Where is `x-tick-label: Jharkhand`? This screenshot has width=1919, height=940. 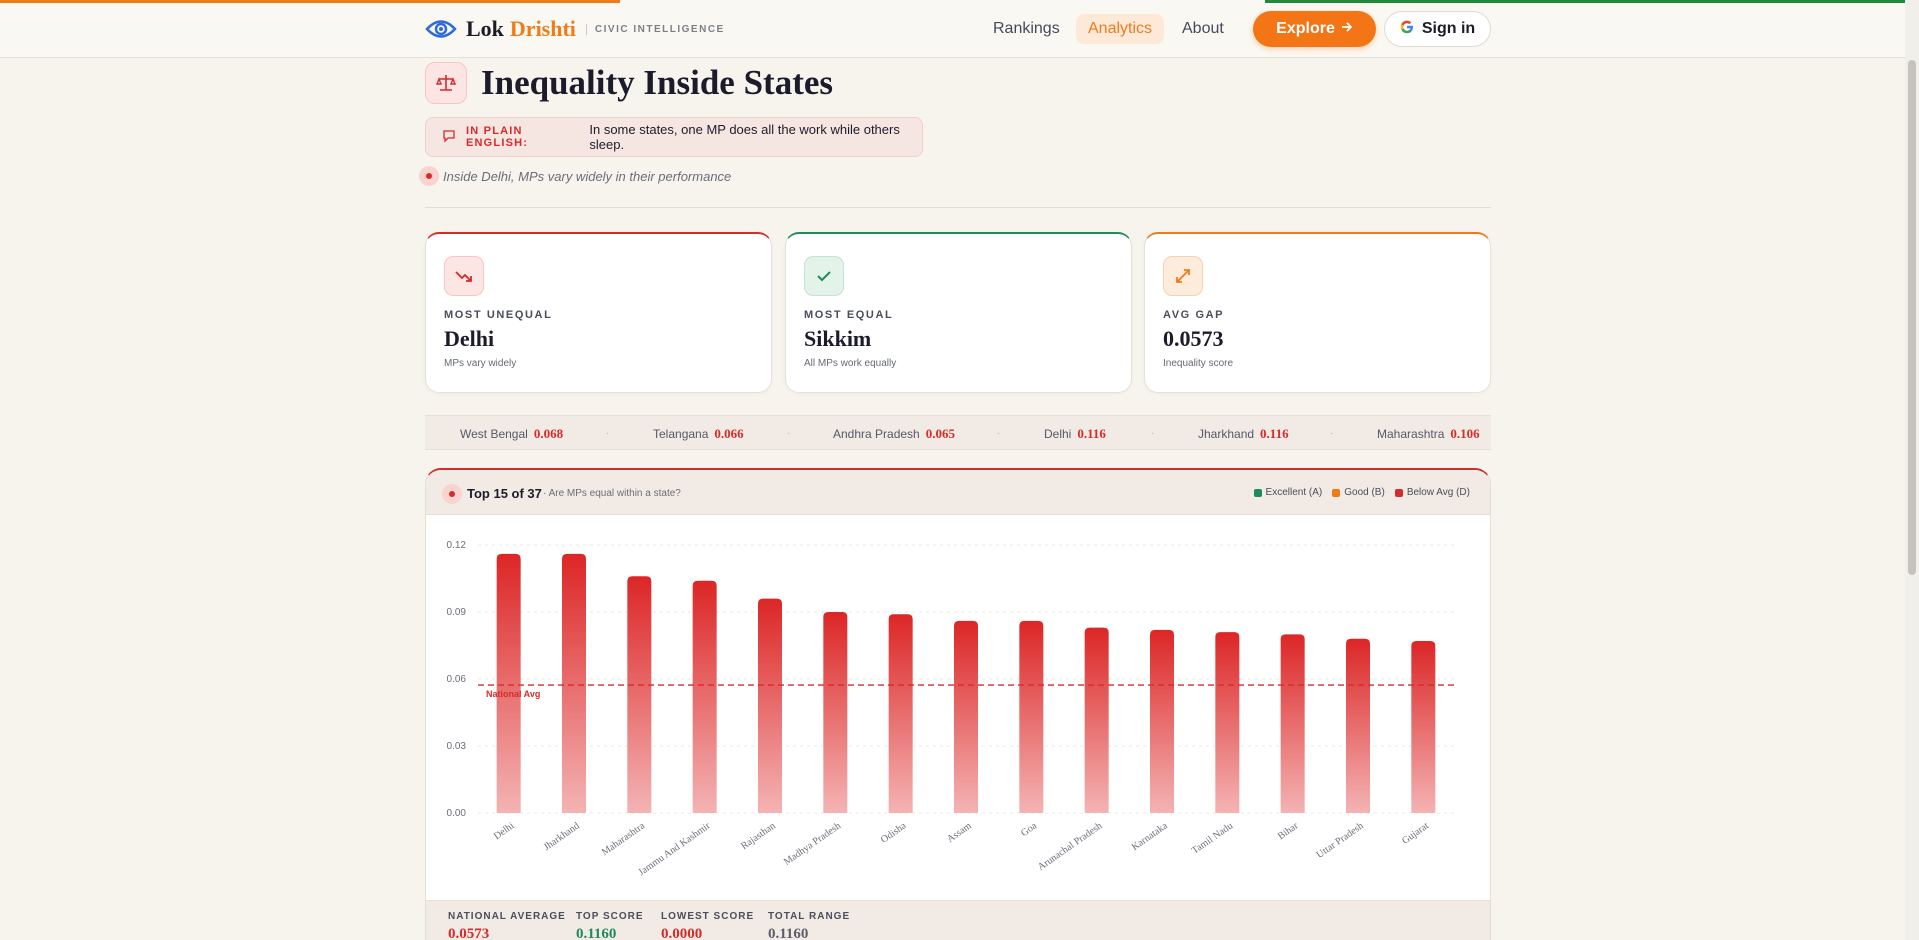 x-tick-label: Jharkhand is located at coordinates (562, 836).